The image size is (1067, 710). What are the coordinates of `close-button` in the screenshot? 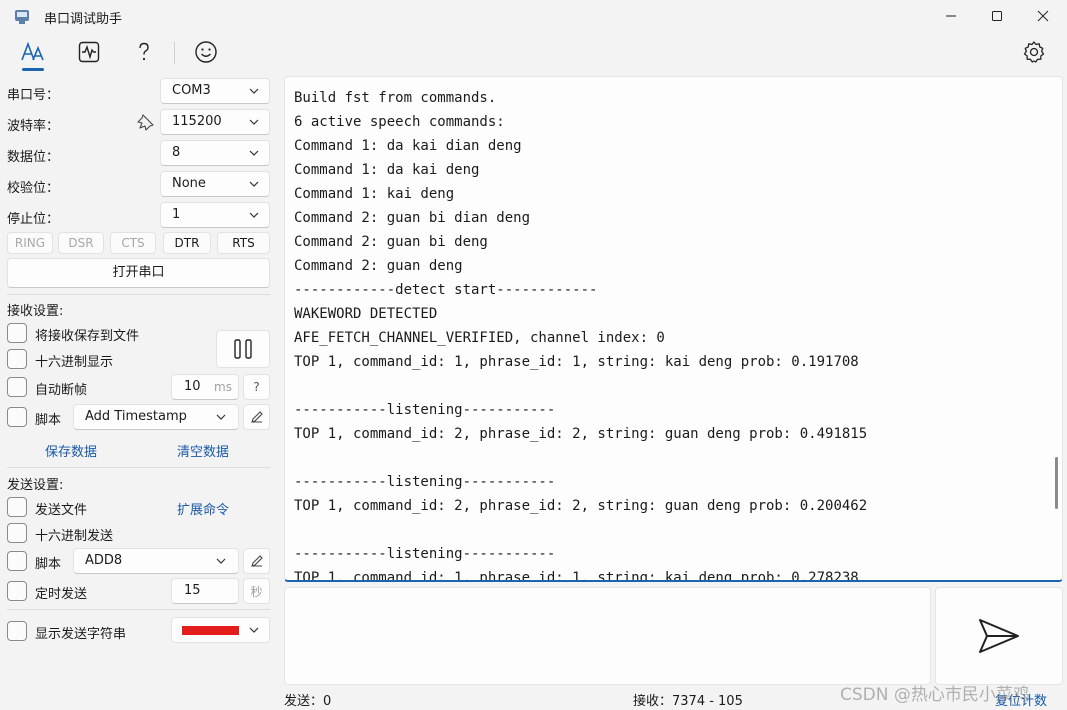 It's located at (1043, 16).